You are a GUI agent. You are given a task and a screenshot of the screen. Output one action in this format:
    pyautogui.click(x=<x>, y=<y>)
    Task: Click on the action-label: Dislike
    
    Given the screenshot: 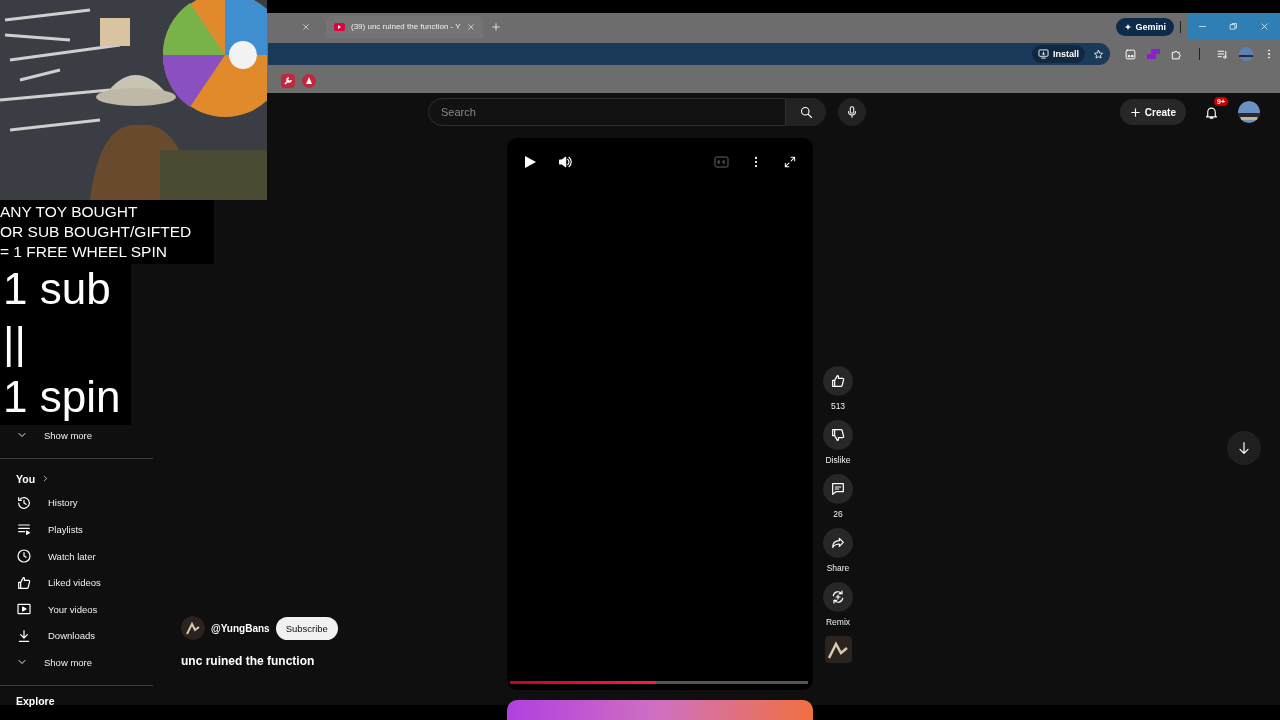 What is the action you would take?
    pyautogui.click(x=838, y=460)
    